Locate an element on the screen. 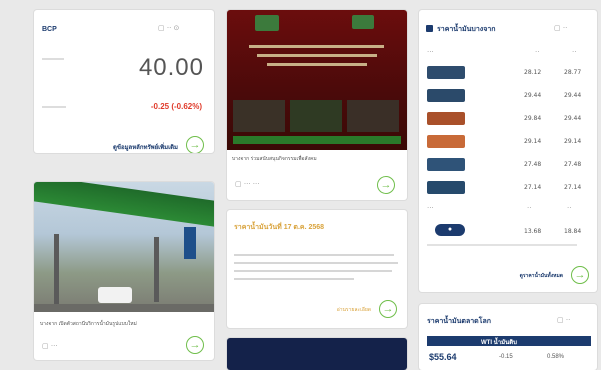 The width and height of the screenshot is (601, 370). oil-table-arrow-button: → is located at coordinates (580, 275).